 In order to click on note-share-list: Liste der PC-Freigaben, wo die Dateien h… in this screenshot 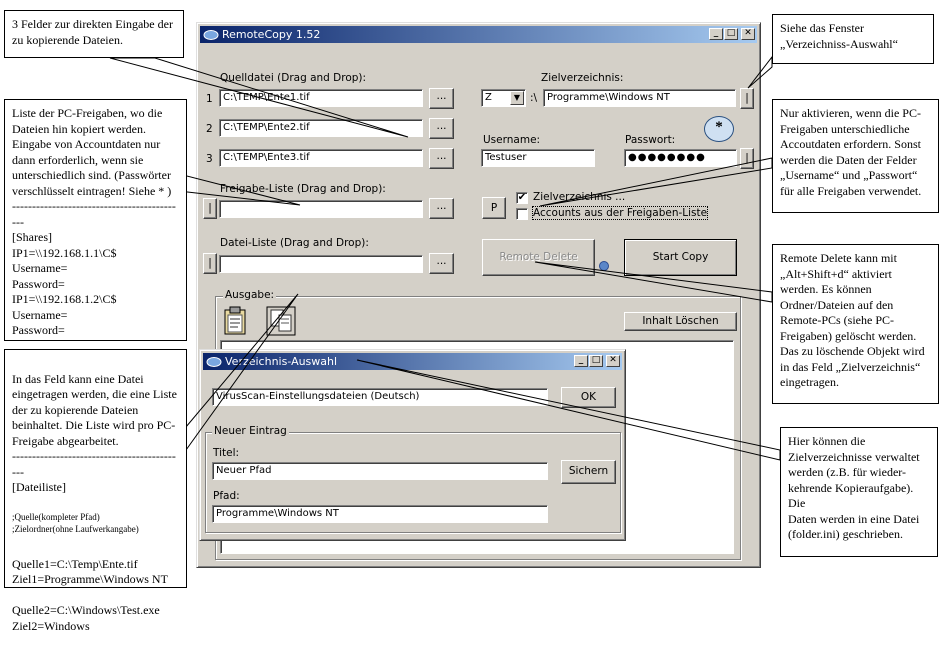, I will do `click(95, 220)`.